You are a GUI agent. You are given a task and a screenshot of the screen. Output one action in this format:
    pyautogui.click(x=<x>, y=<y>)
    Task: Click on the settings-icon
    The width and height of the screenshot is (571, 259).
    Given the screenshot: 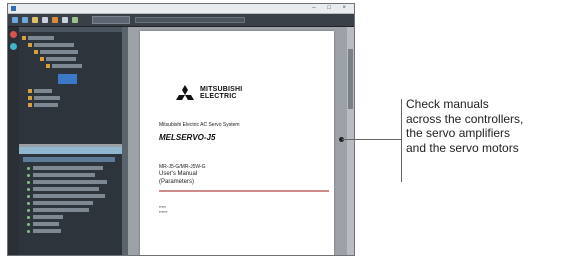 What is the action you would take?
    pyautogui.click(x=75, y=20)
    